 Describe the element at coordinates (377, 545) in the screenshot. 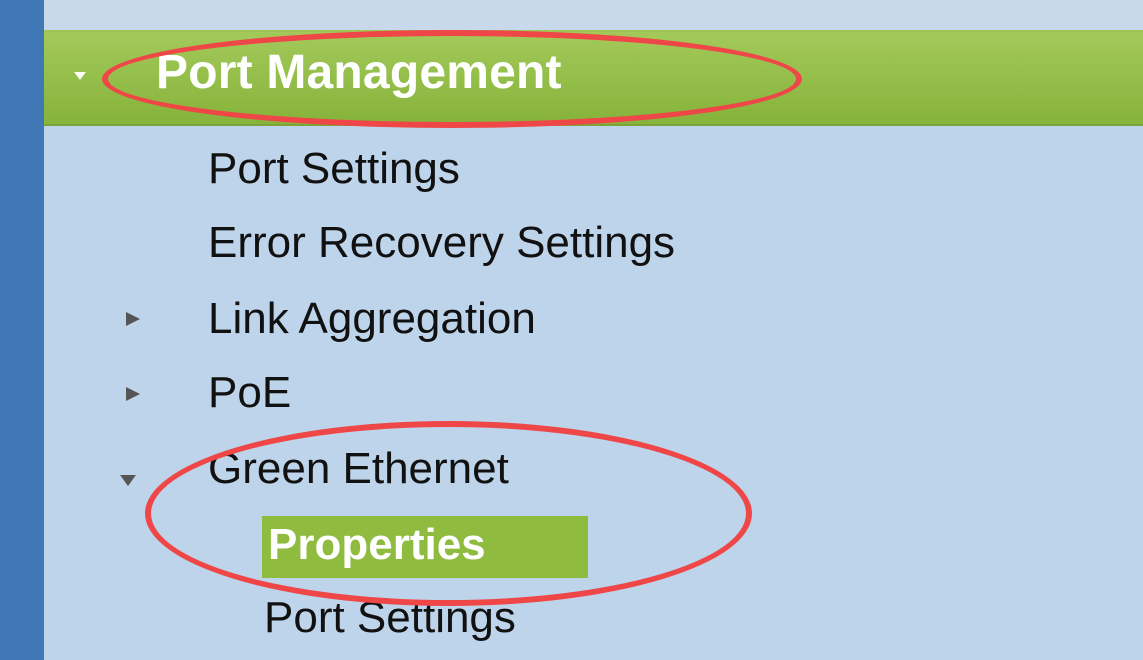

I see `menu-item-properties: Properties` at that location.